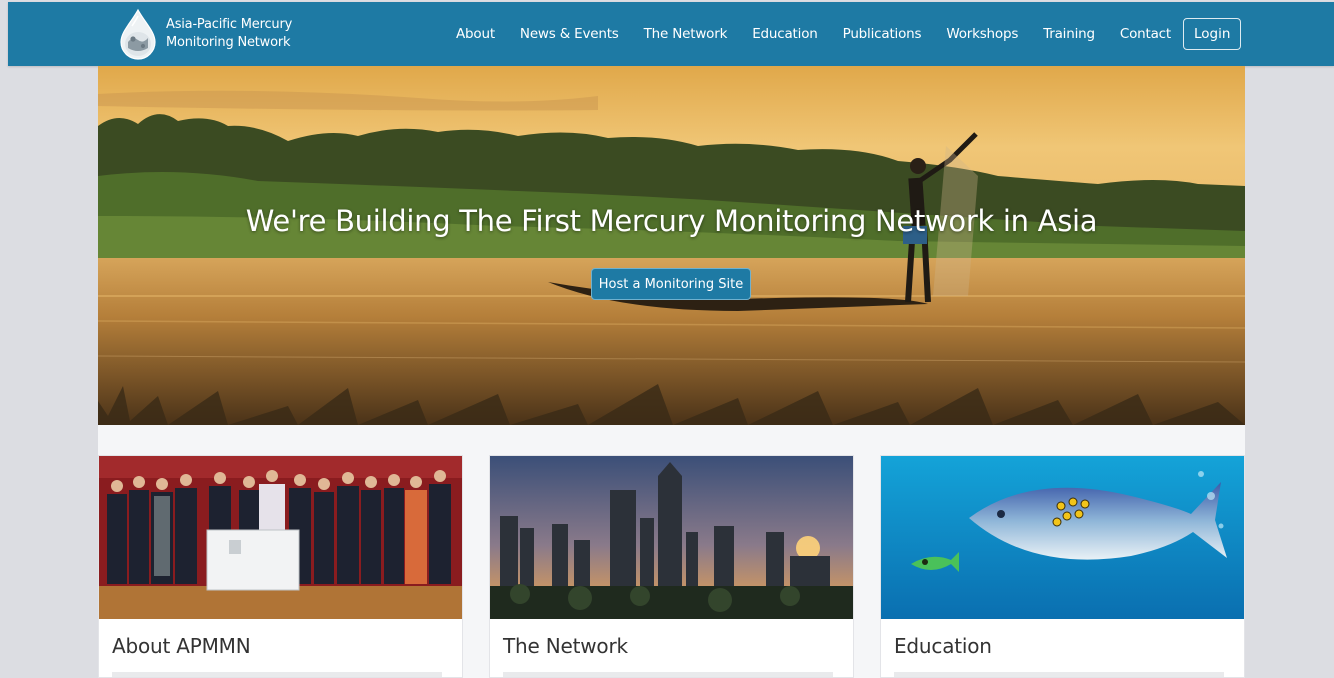 This screenshot has width=1334, height=678. I want to click on about-card-text-line, so click(277, 674).